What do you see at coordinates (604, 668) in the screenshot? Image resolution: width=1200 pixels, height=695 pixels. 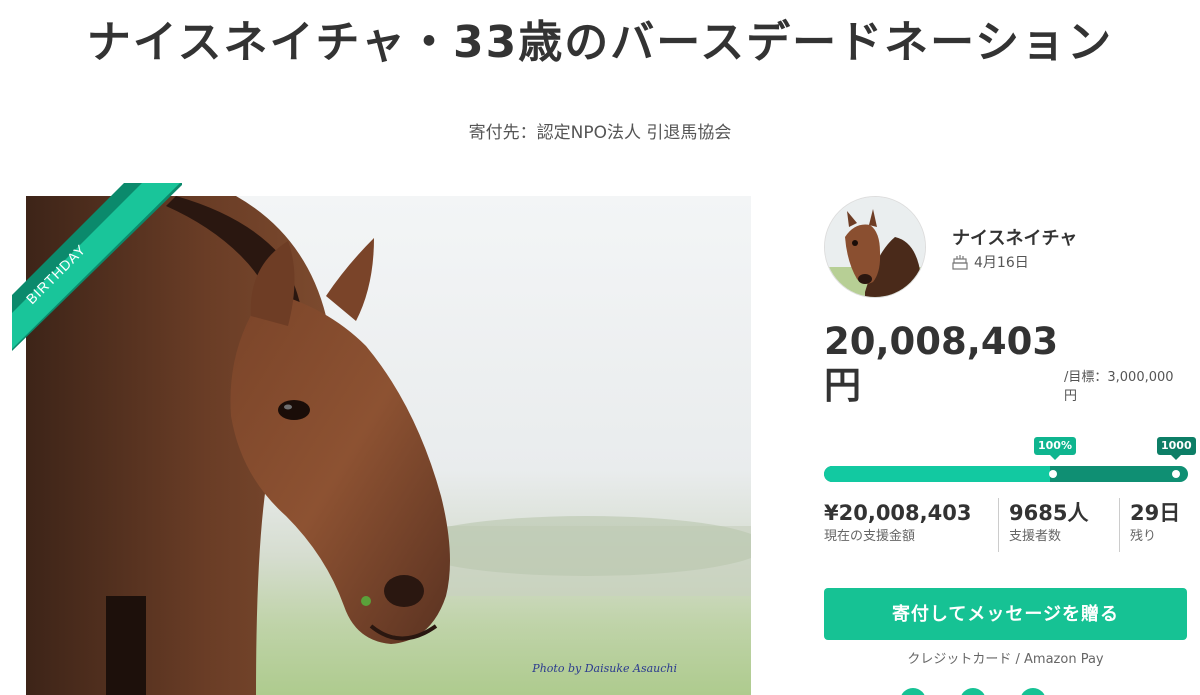 I see `photo-credit: Photo by Daisuke Asauchi` at bounding box center [604, 668].